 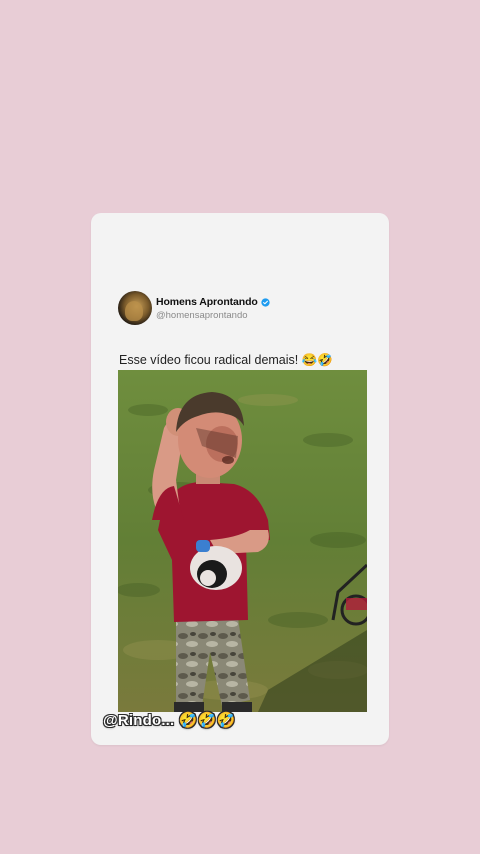 What do you see at coordinates (207, 302) in the screenshot?
I see `display-name: Homens Aprontando` at bounding box center [207, 302].